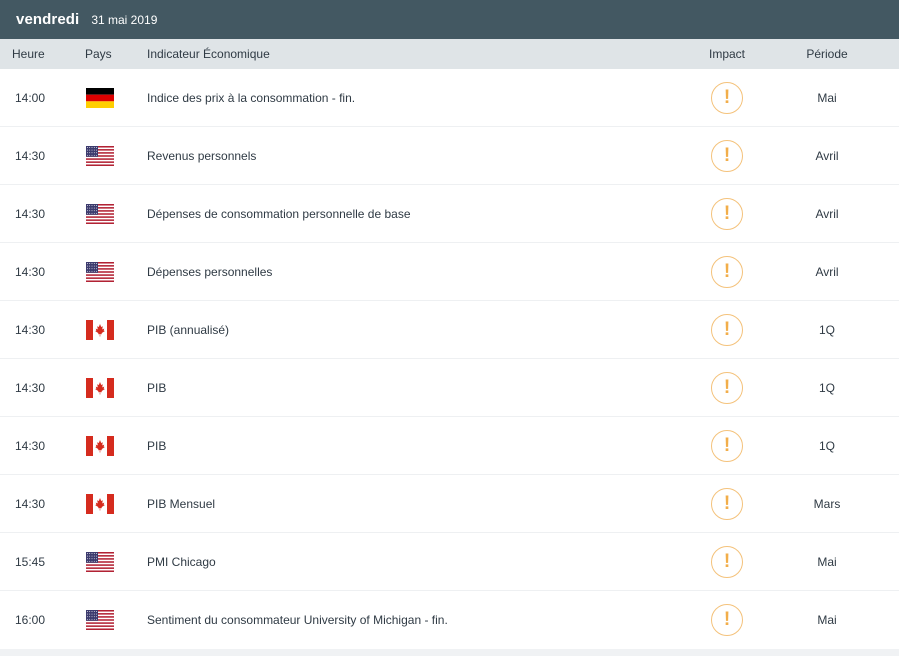 The image size is (900, 656). Describe the element at coordinates (30, 561) in the screenshot. I see `event-time: 15:45` at that location.